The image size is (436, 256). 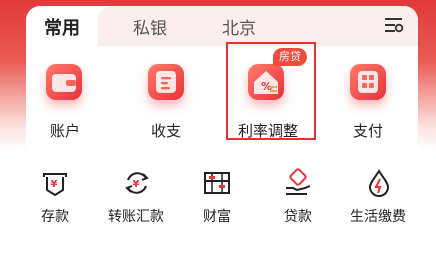 I want to click on utility-icon, so click(x=379, y=183).